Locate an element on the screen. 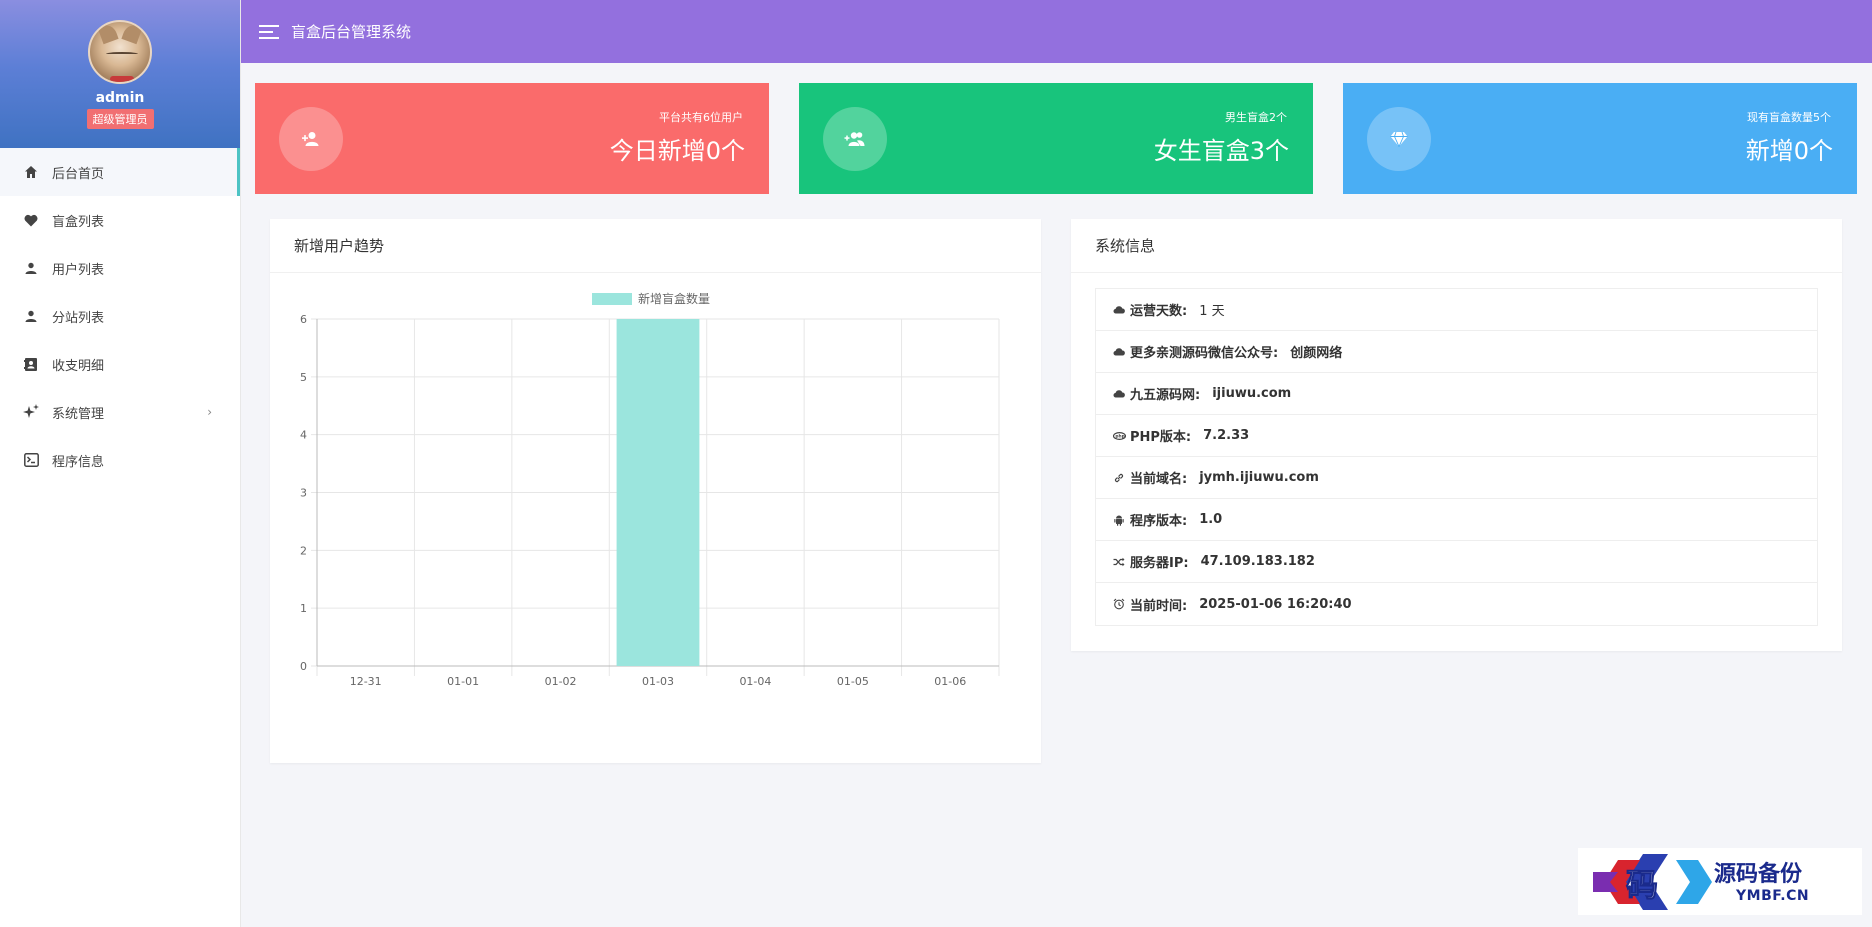  contact-book-icon is located at coordinates (31, 364).